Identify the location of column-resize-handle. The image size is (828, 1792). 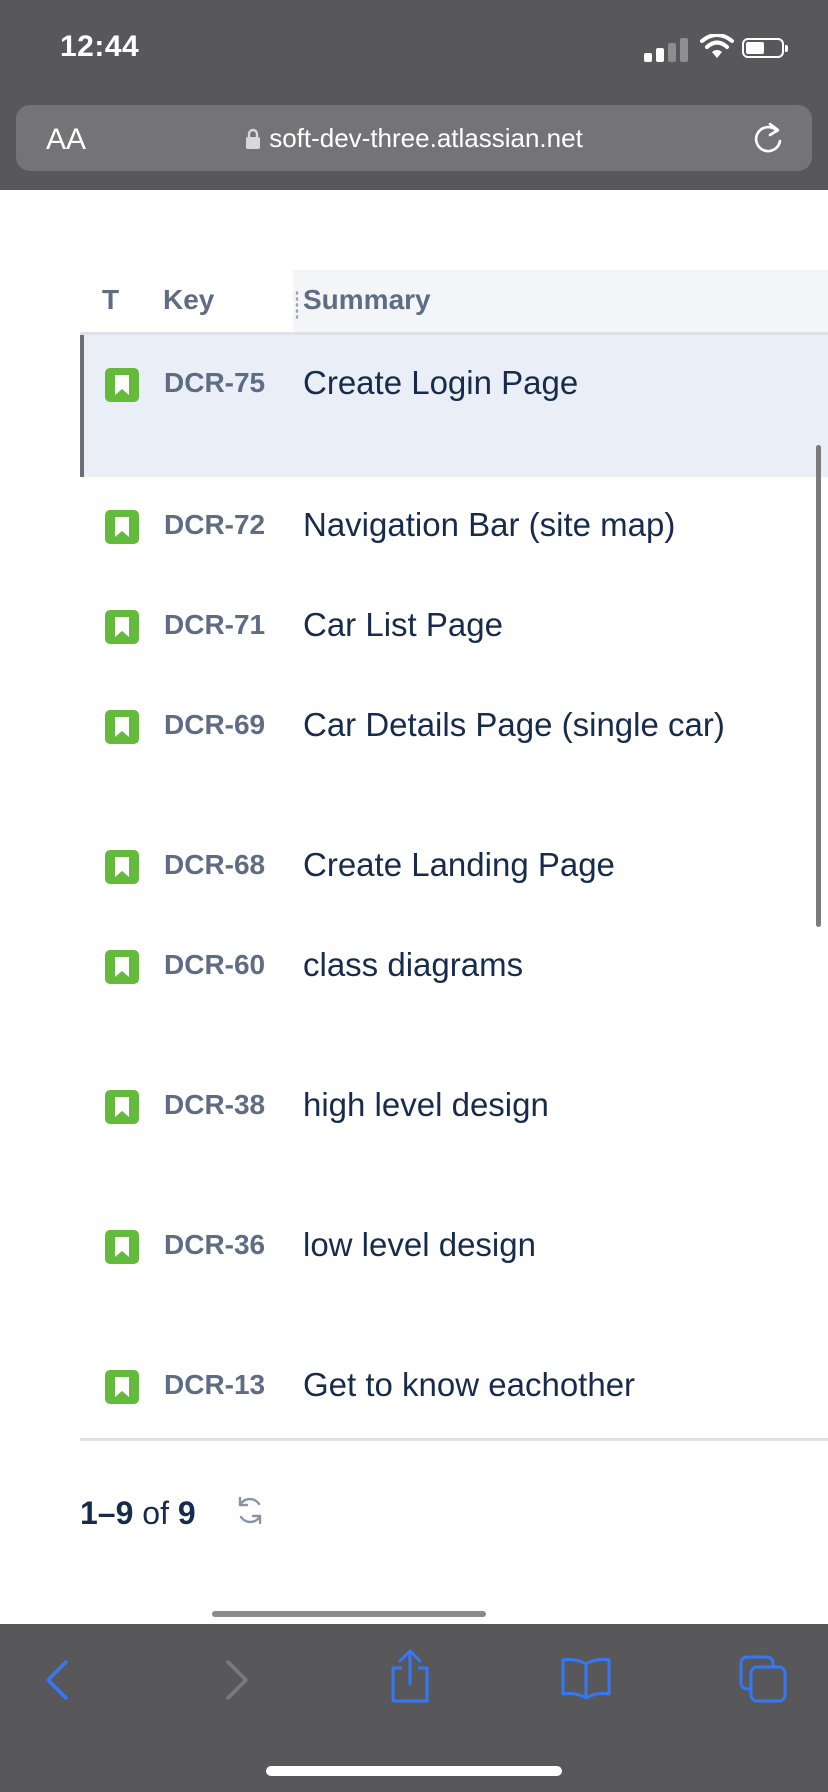
(297, 305).